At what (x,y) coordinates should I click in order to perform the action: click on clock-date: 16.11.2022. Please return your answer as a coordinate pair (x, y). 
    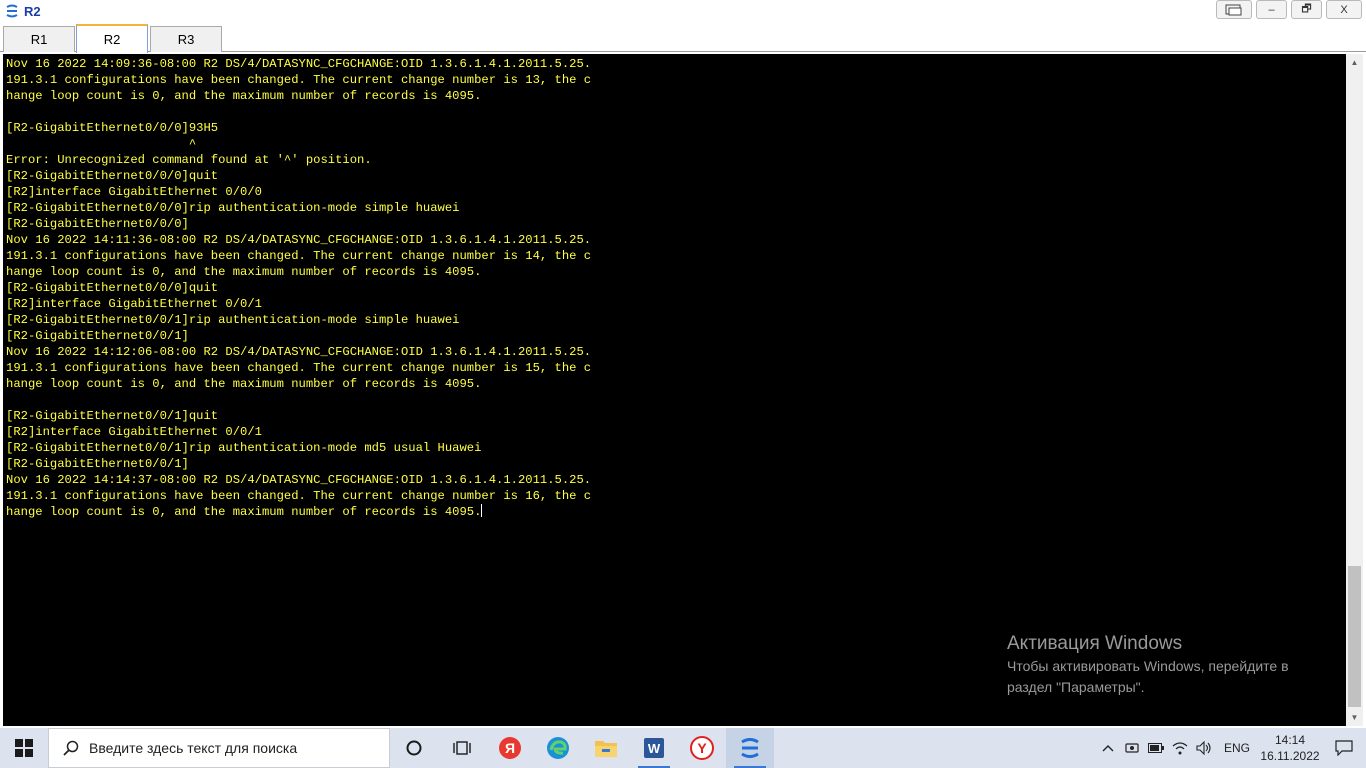
    Looking at the image, I should click on (1290, 756).